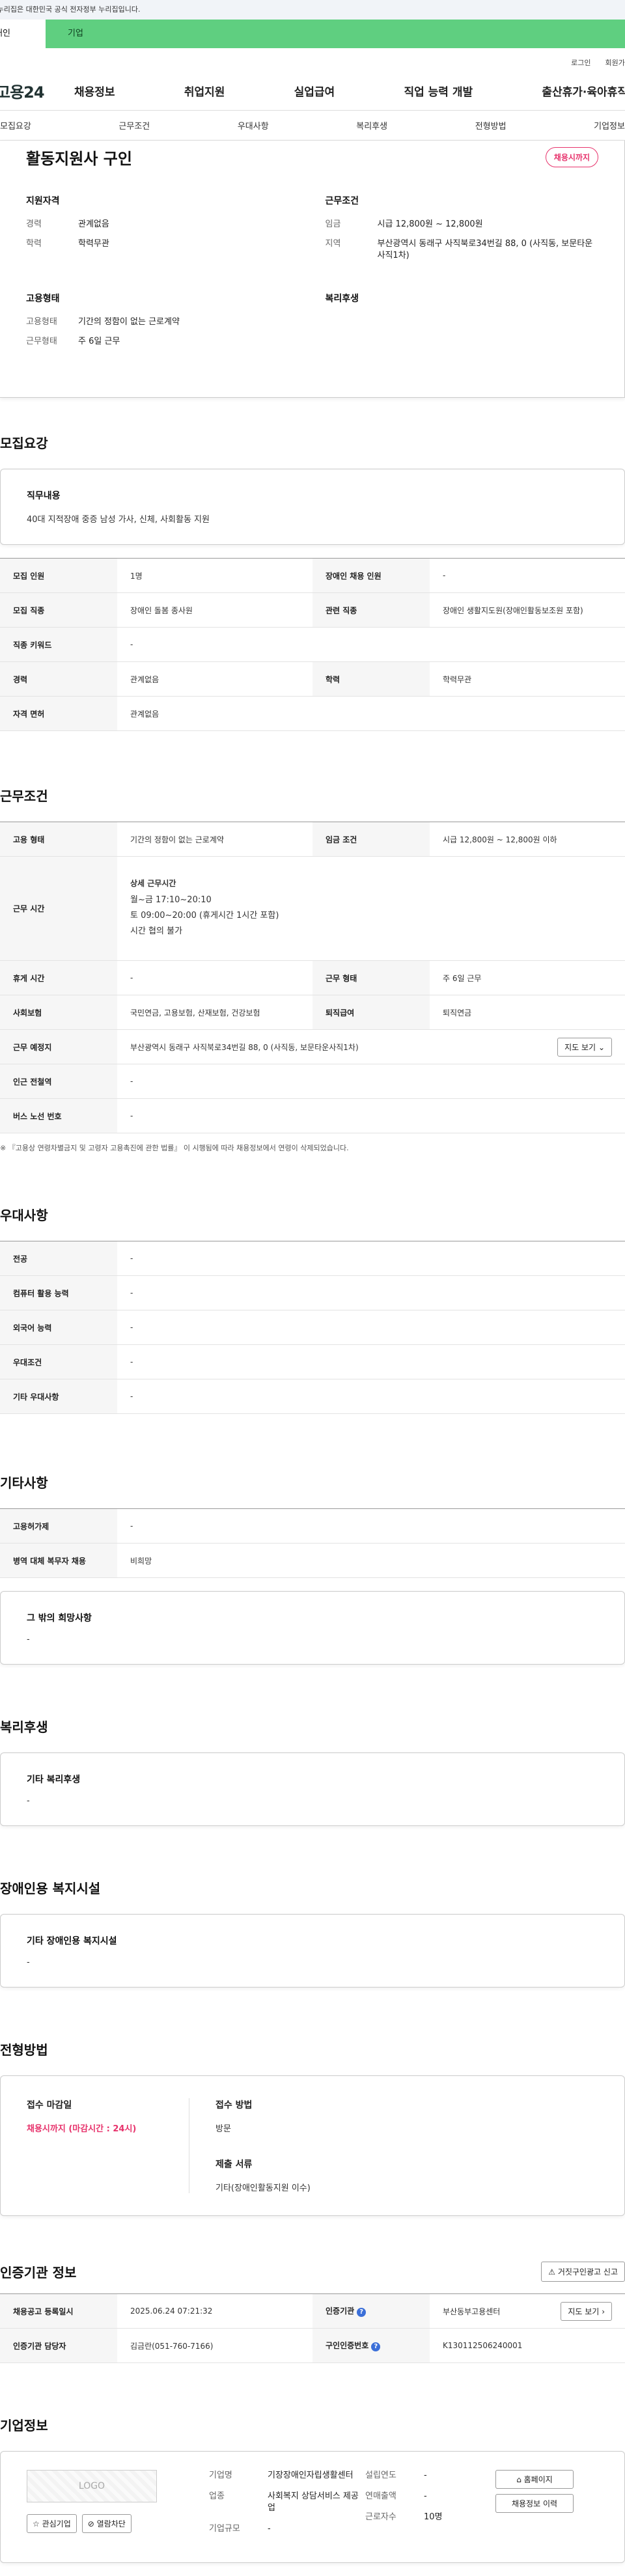 The image size is (625, 2576). I want to click on etc-section-title: 기타사항, so click(24, 1483).